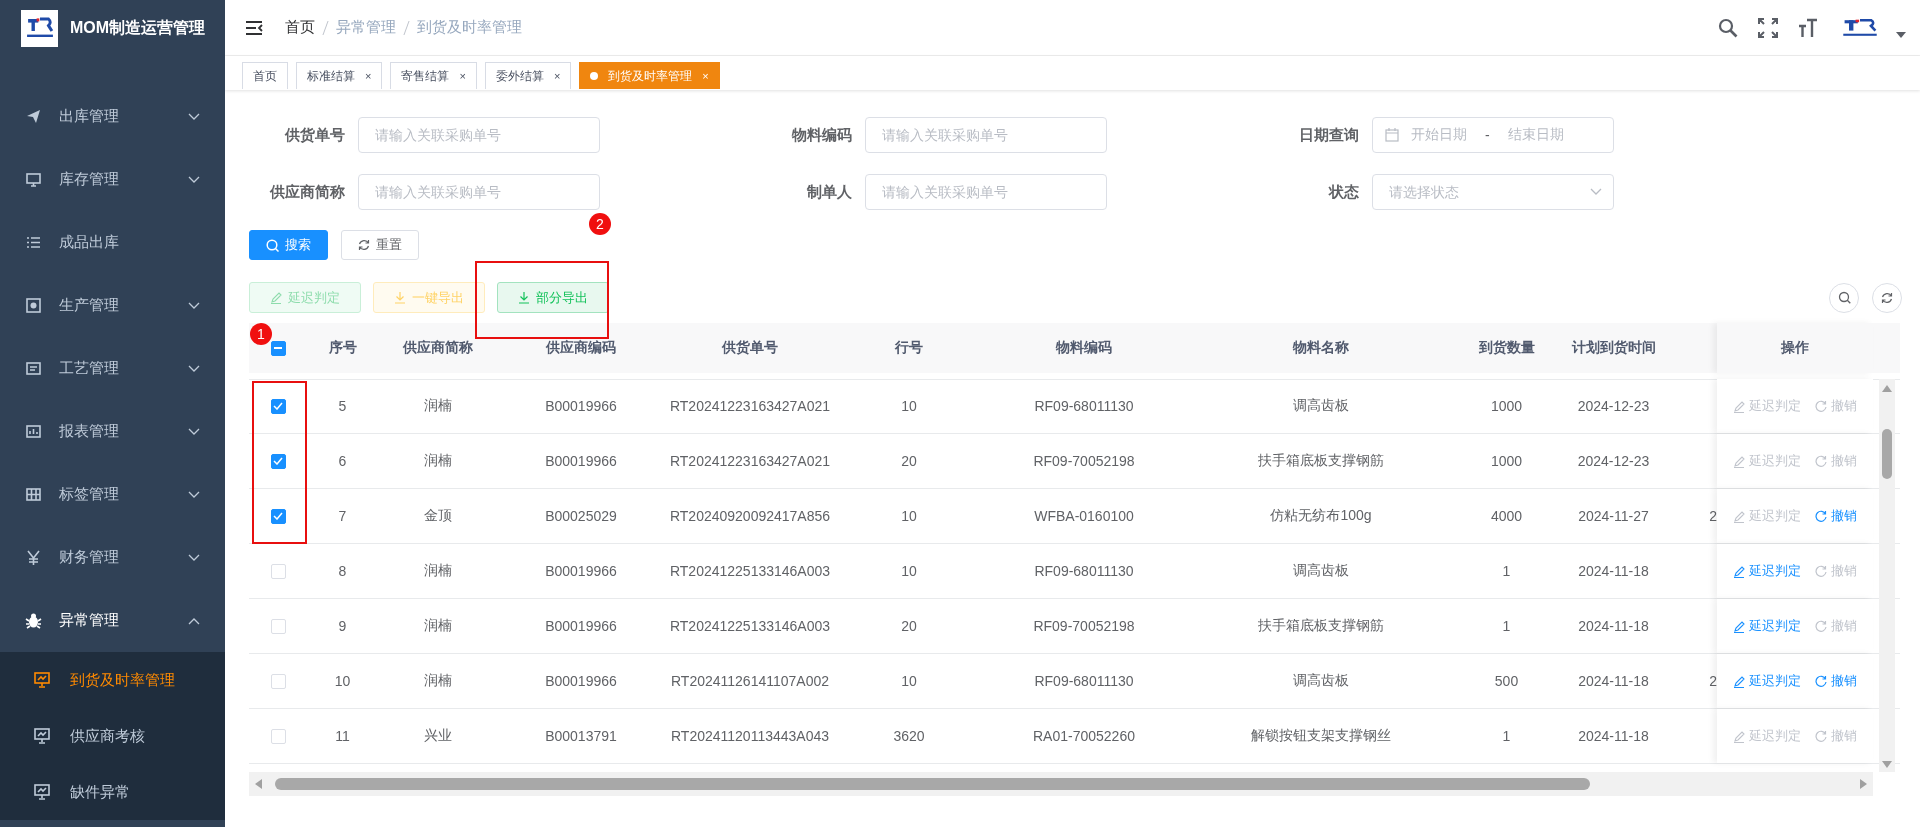 This screenshot has width=1920, height=827. Describe the element at coordinates (1506, 516) in the screenshot. I see `table-cell: 4000` at that location.